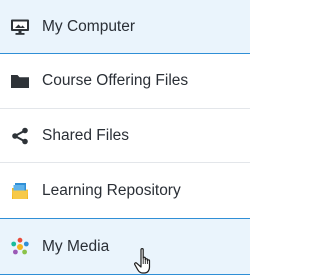 The height and width of the screenshot is (276, 320). Describe the element at coordinates (20, 27) in the screenshot. I see `monitor-icon` at that location.